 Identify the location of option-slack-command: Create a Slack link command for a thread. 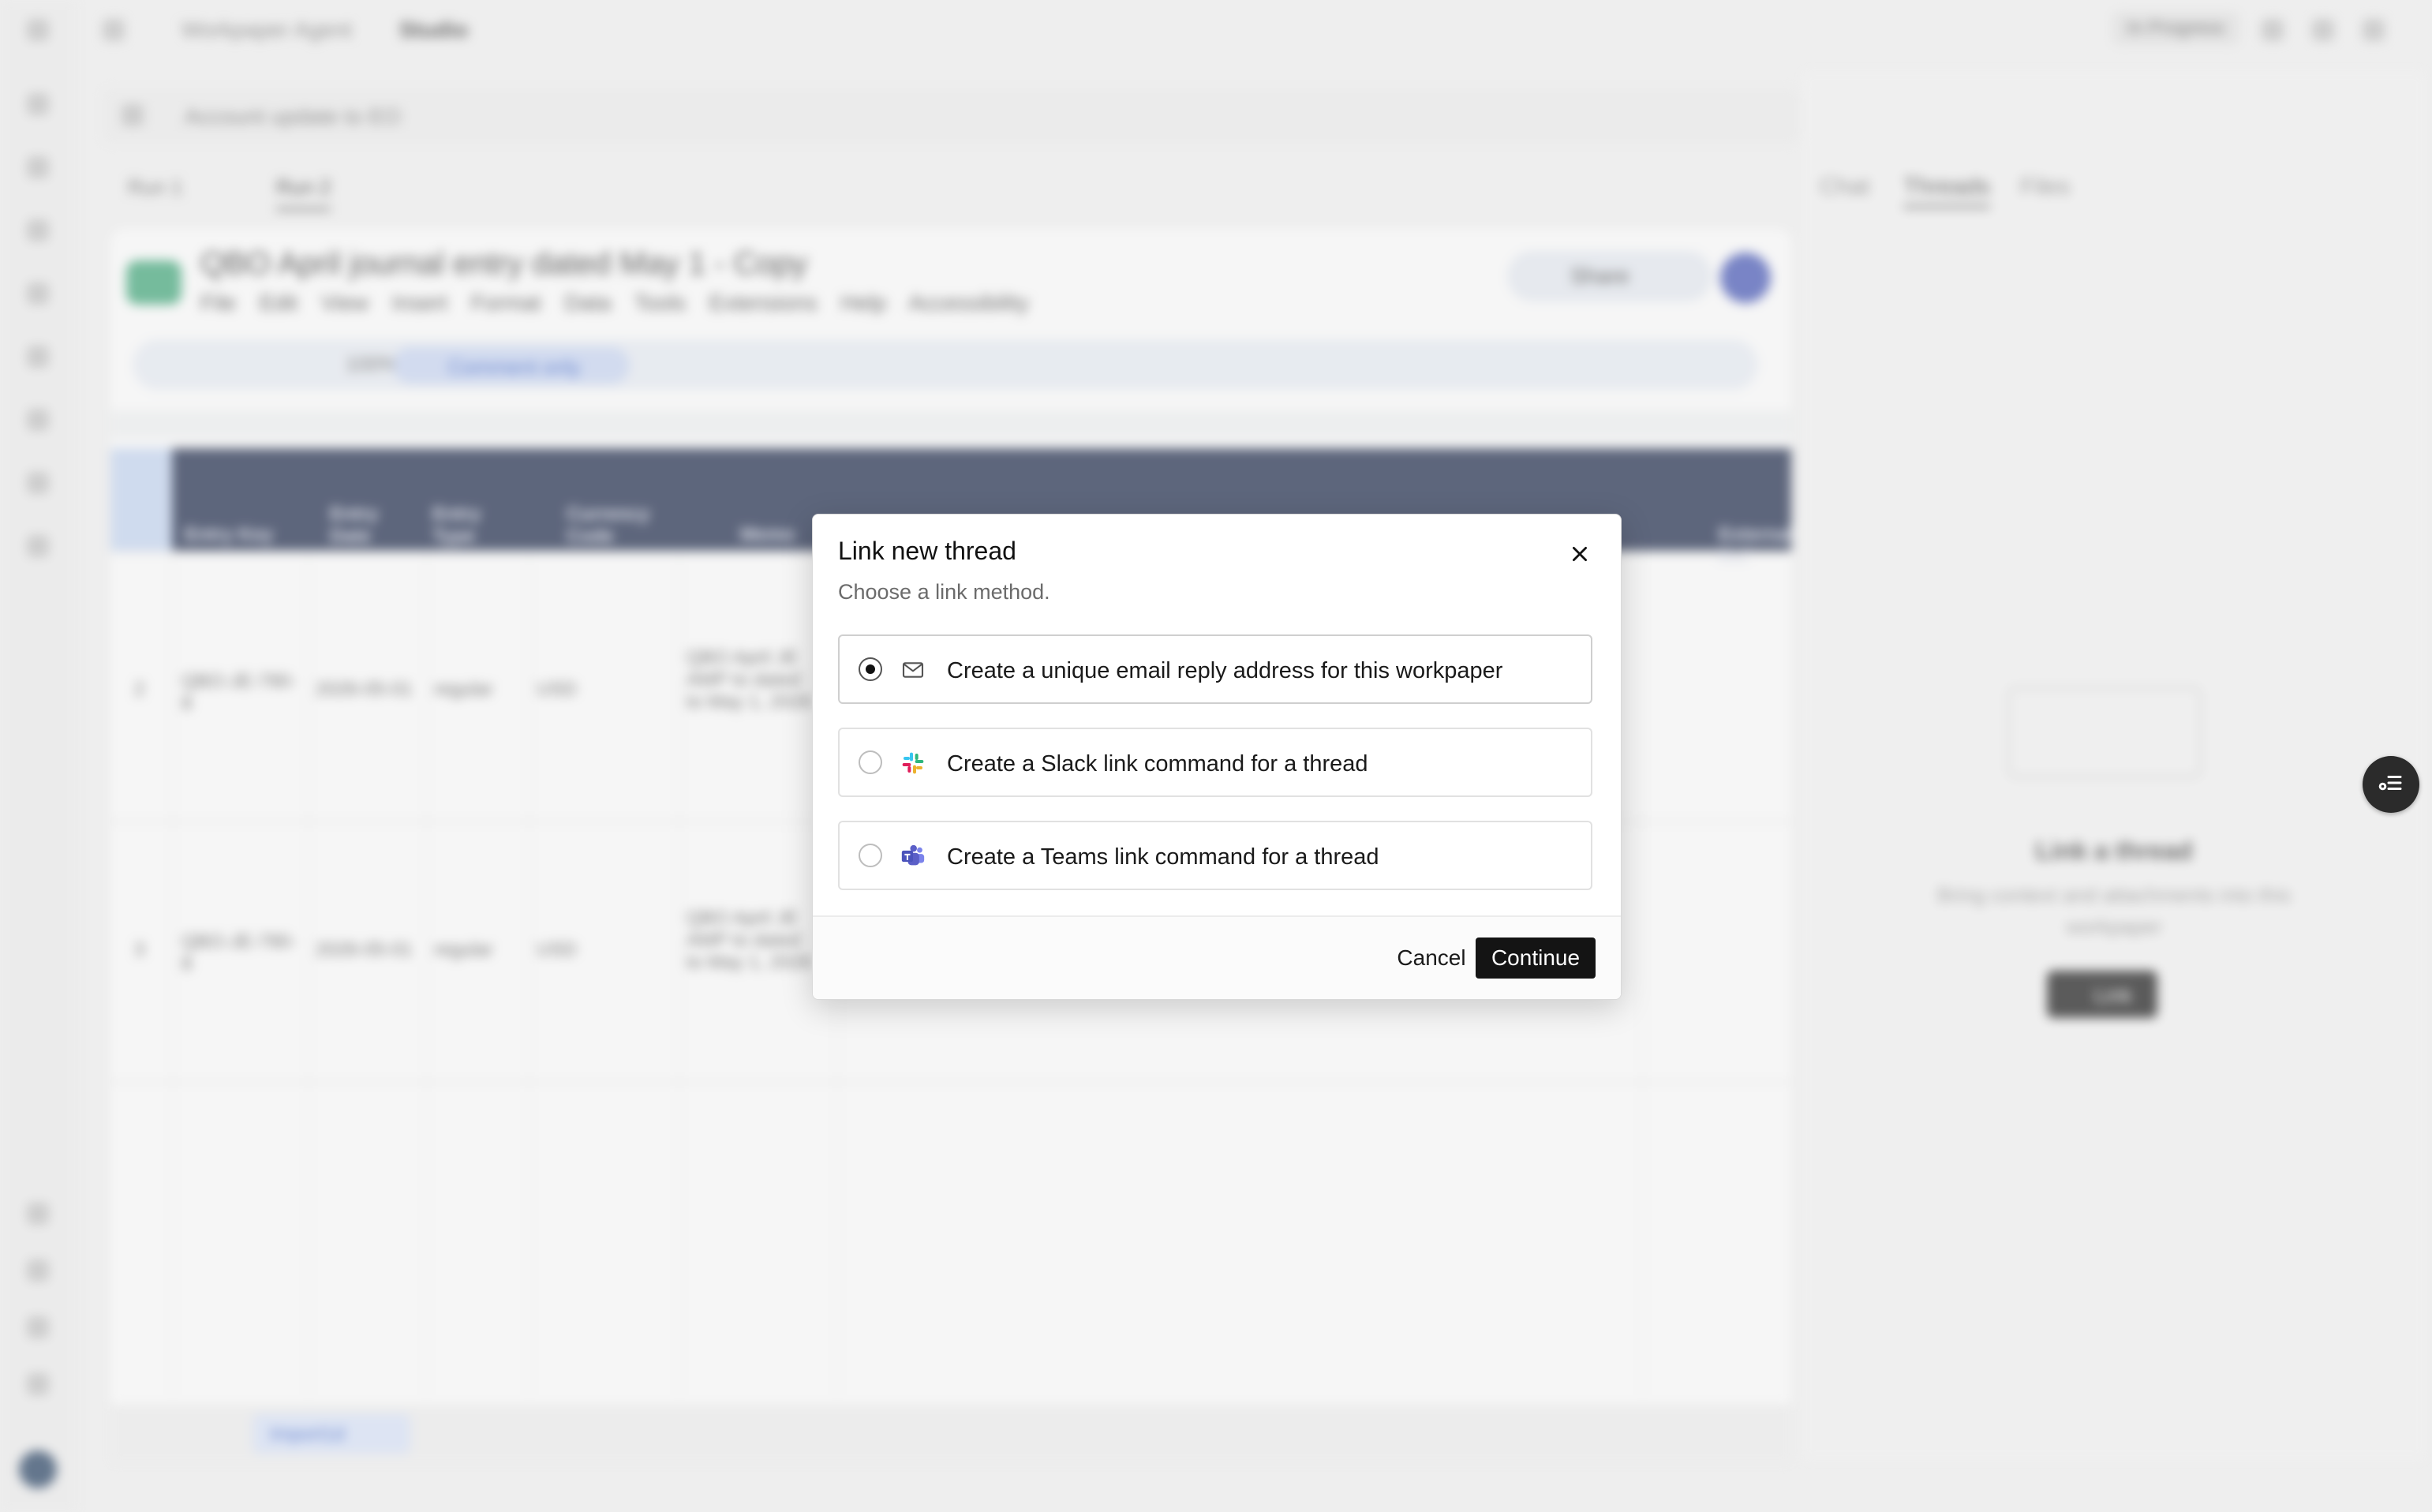
(1215, 762).